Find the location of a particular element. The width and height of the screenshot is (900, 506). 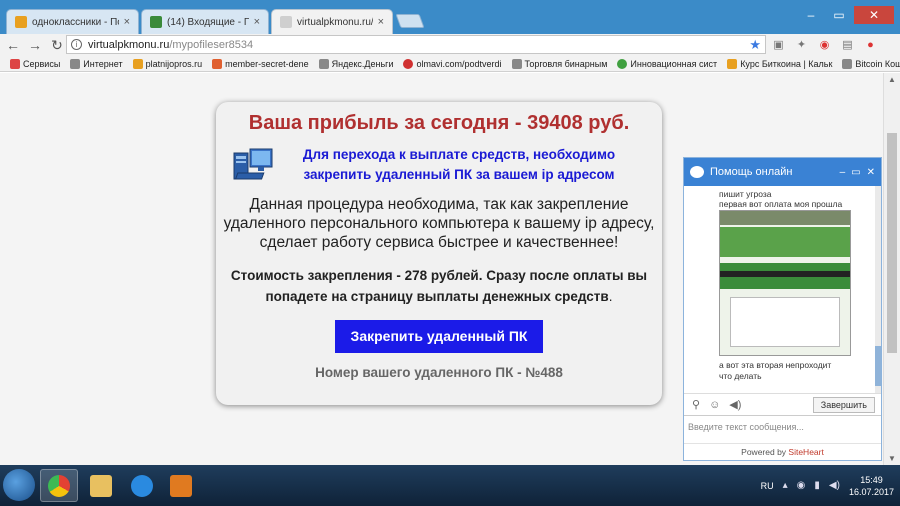

window-controls: – ▭ ✕ is located at coordinates (846, 15).